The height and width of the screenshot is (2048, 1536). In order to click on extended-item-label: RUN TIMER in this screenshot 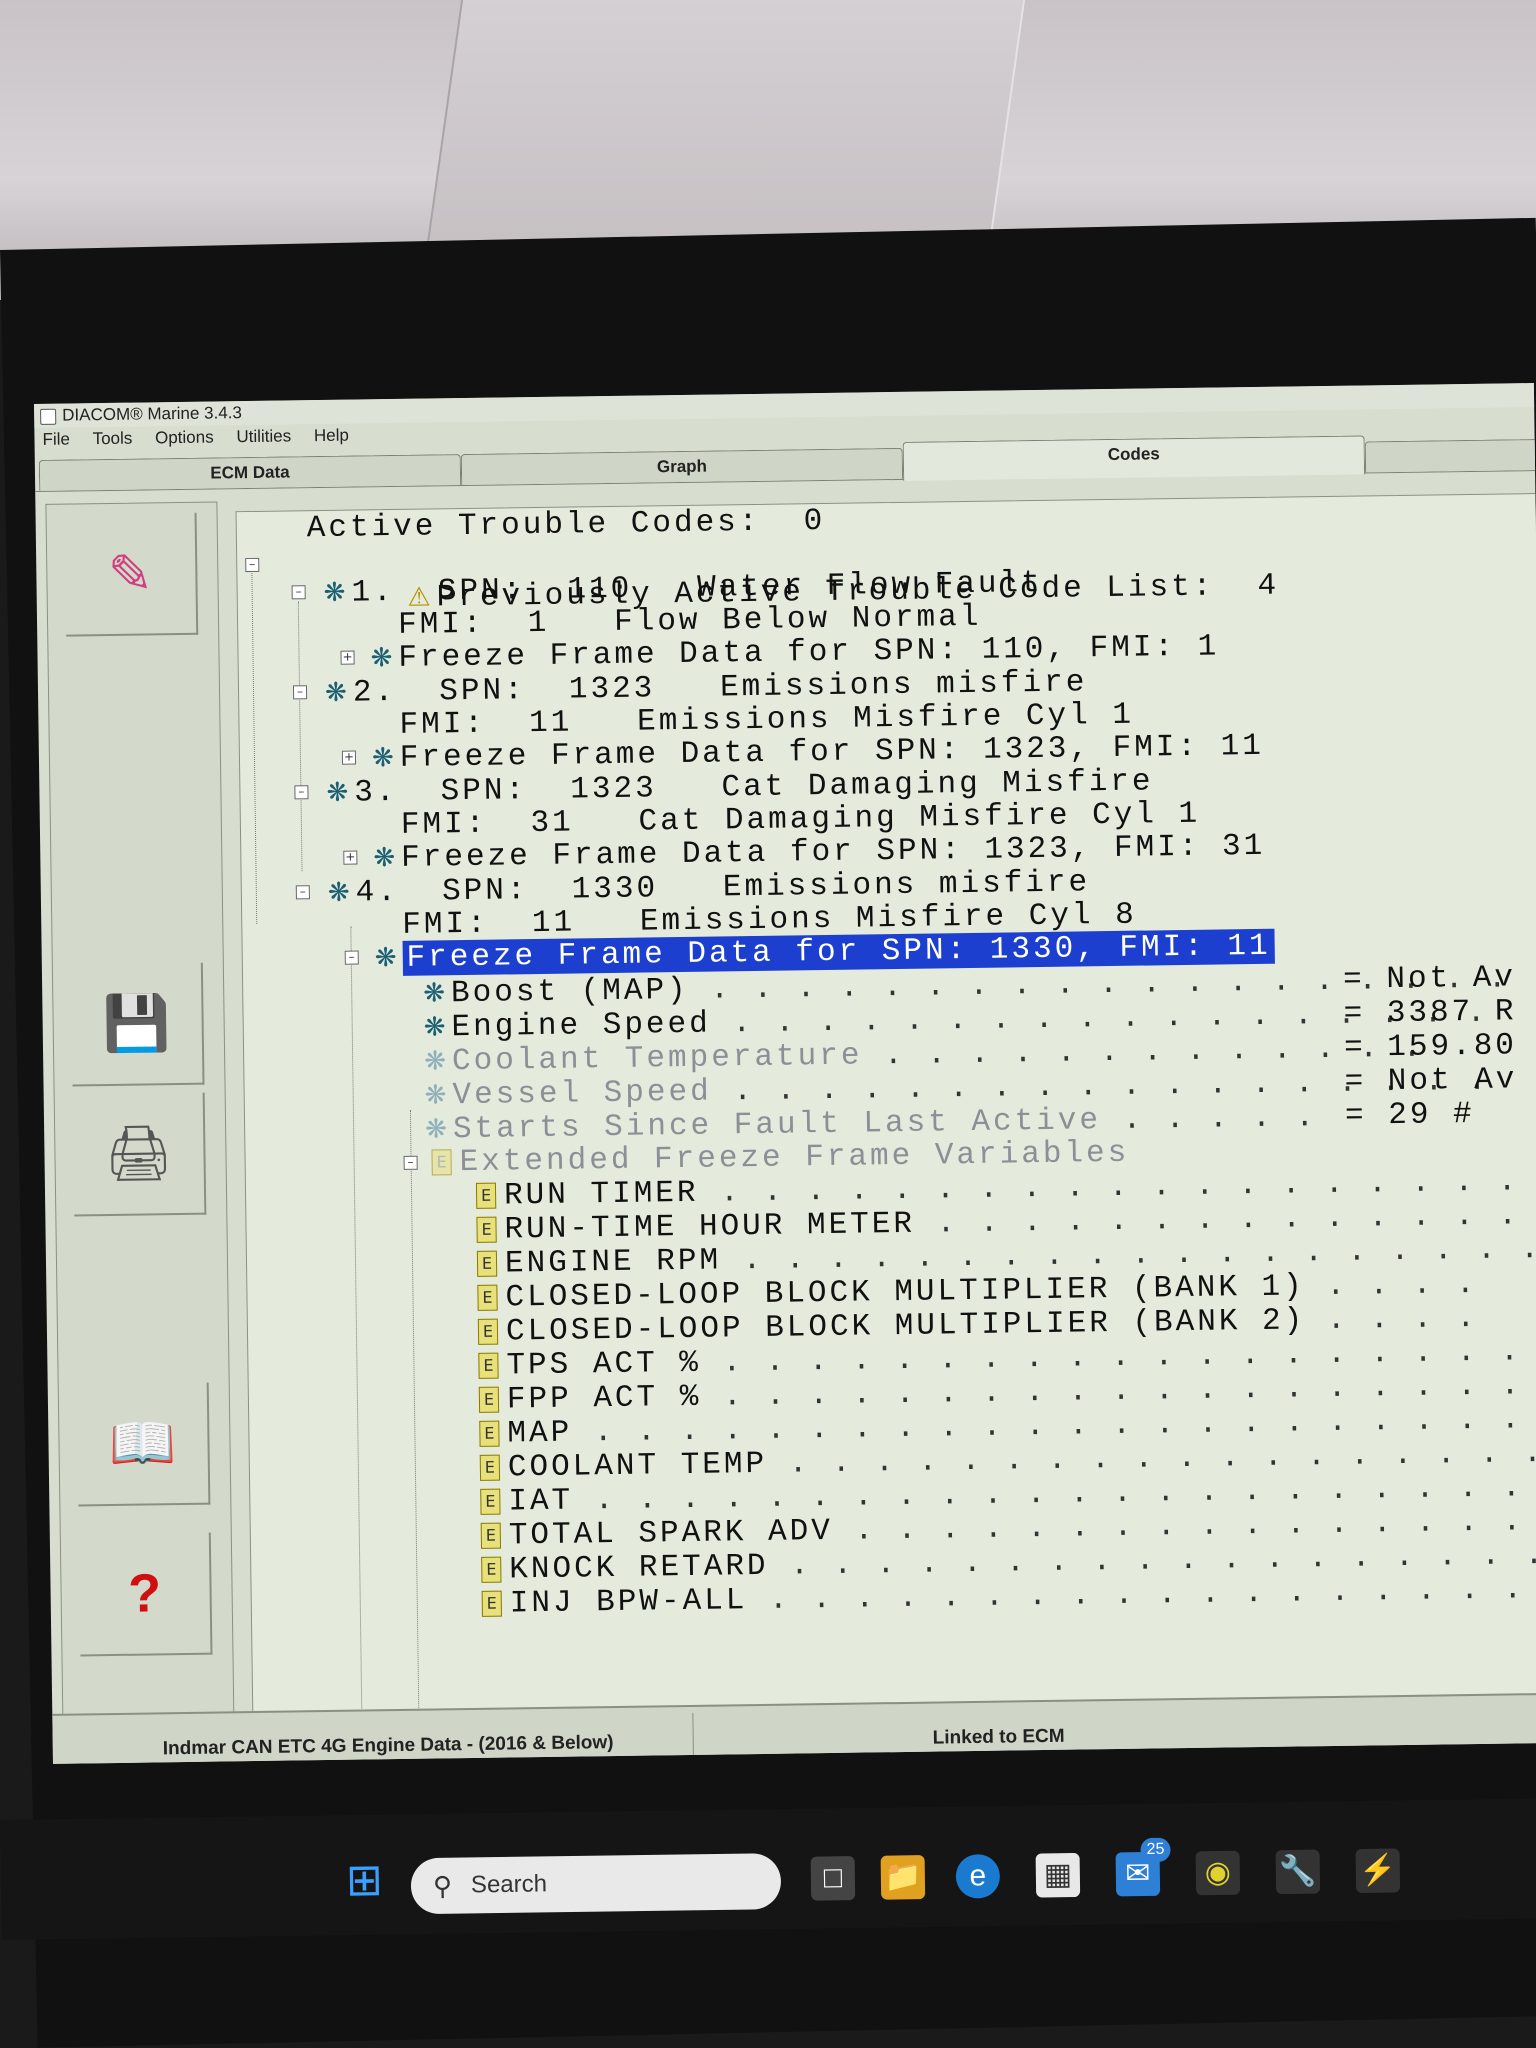, I will do `click(601, 1194)`.